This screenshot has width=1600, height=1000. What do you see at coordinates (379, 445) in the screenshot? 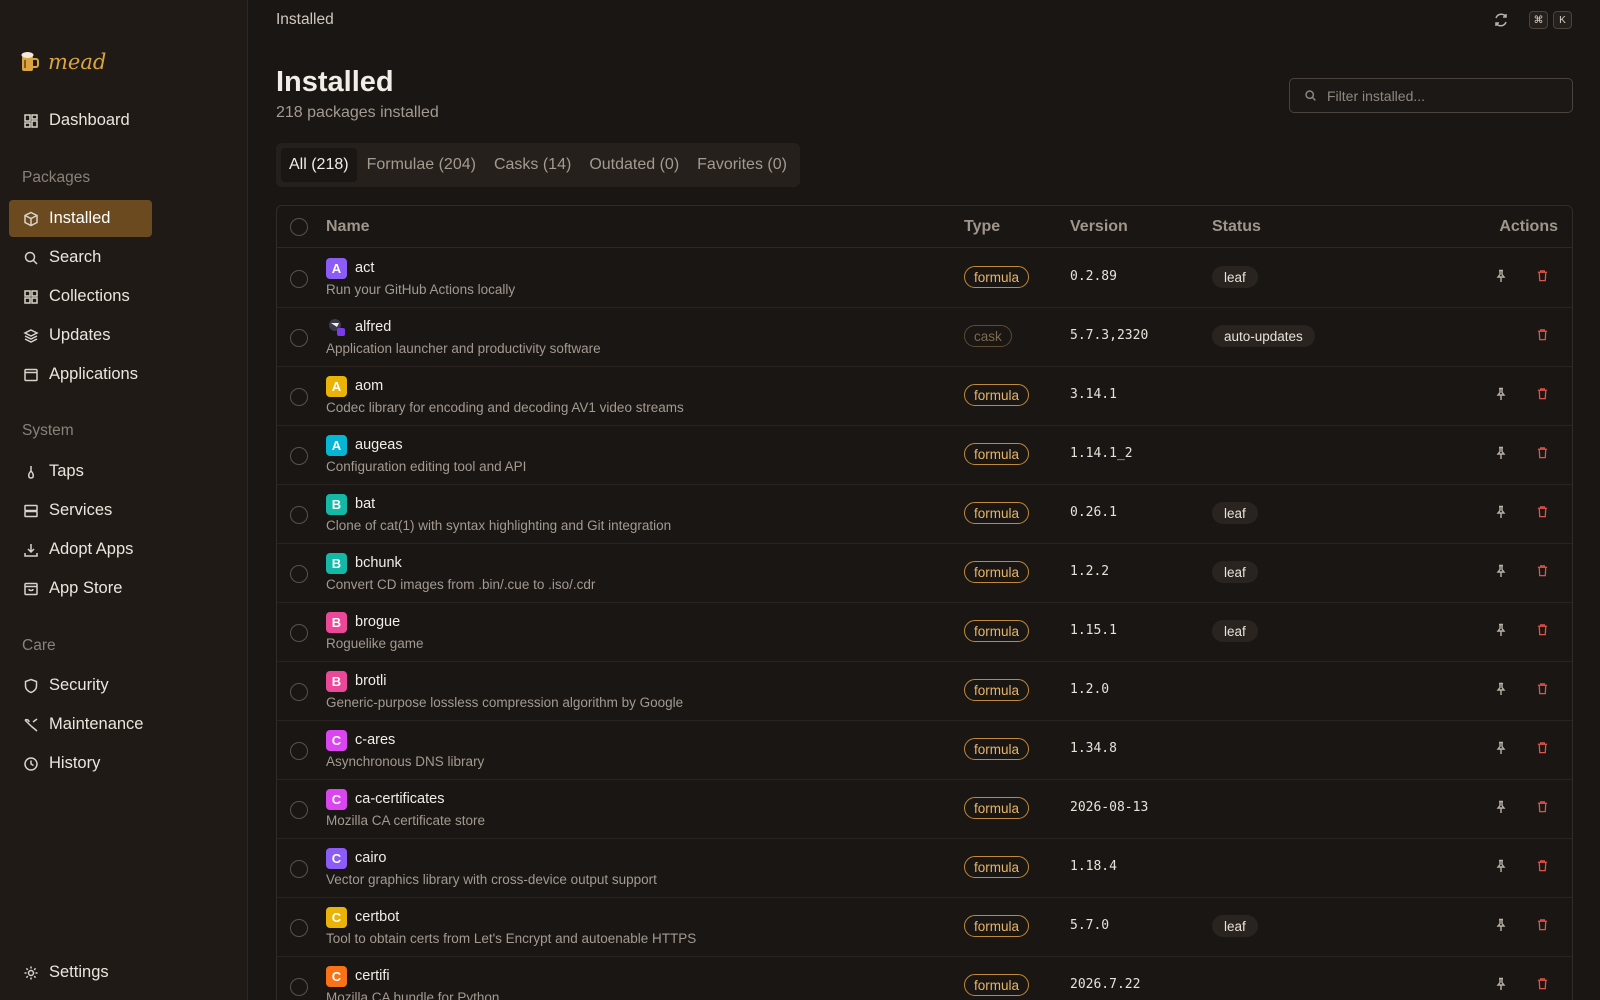
I see `package-name: augeas` at bounding box center [379, 445].